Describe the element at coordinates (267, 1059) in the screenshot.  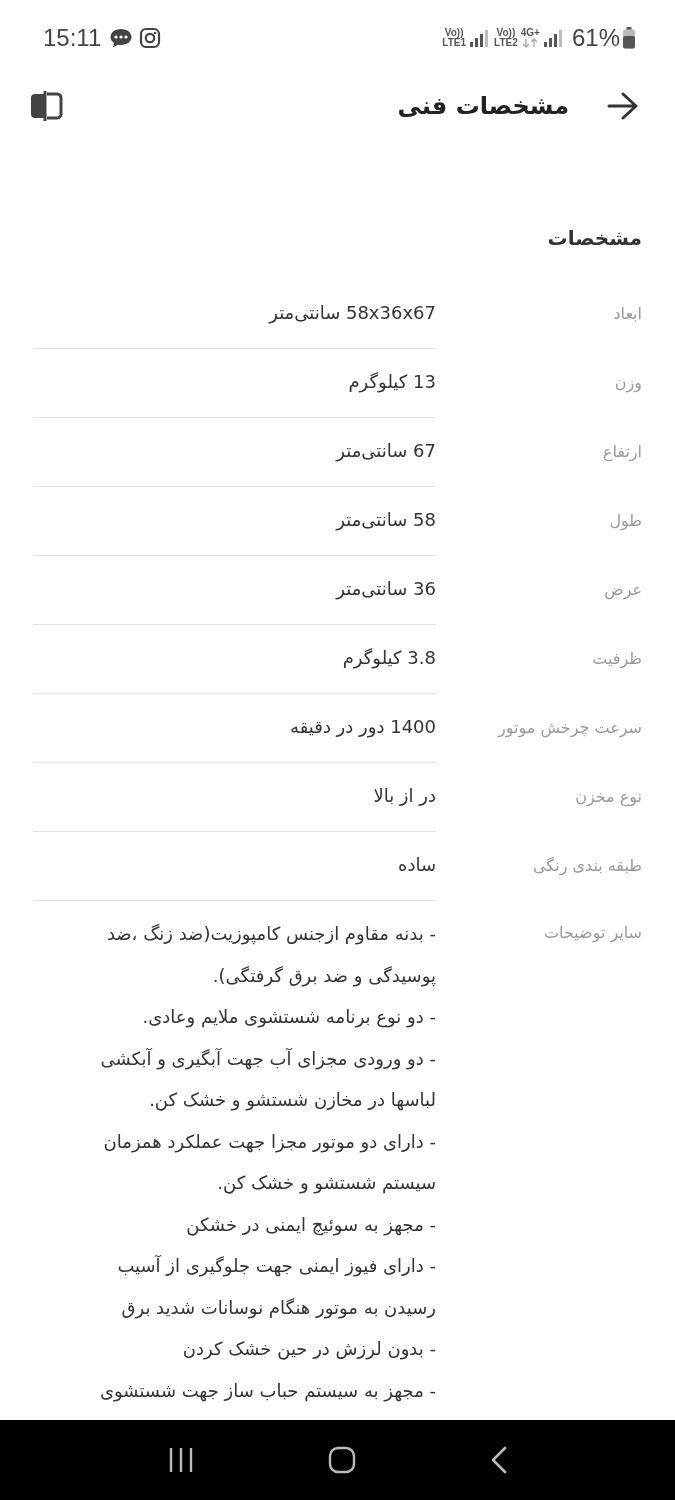
I see `description-line: - دو ورودی مجزای آب جهت آبگیری و آبکشی` at that location.